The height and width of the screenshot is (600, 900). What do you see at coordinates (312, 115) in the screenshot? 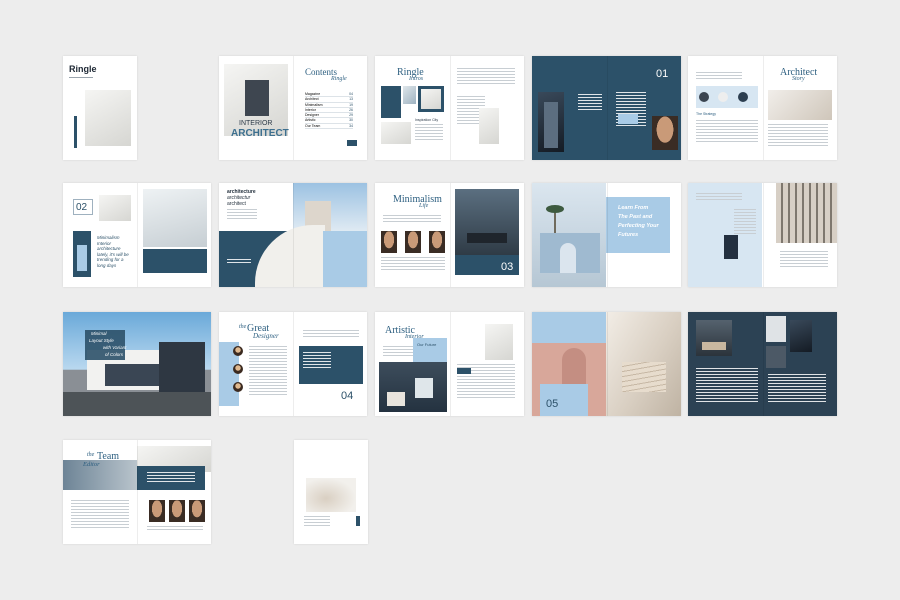
I see `contents-item-label: Designer` at bounding box center [312, 115].